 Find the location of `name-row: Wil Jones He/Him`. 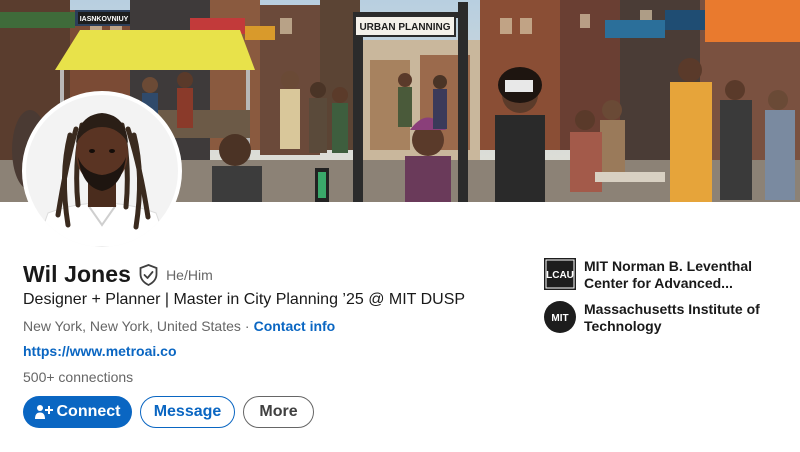

name-row: Wil Jones He/Him is located at coordinates (118, 274).